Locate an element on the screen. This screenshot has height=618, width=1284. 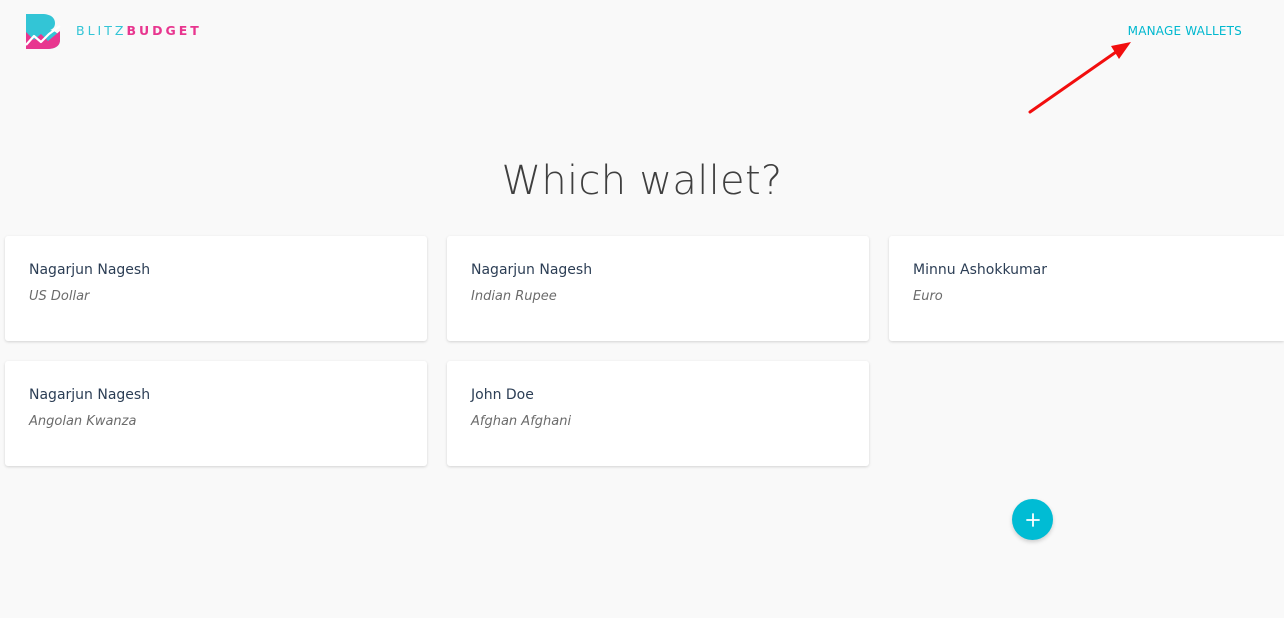
page-title: Which wallet? is located at coordinates (642, 181).